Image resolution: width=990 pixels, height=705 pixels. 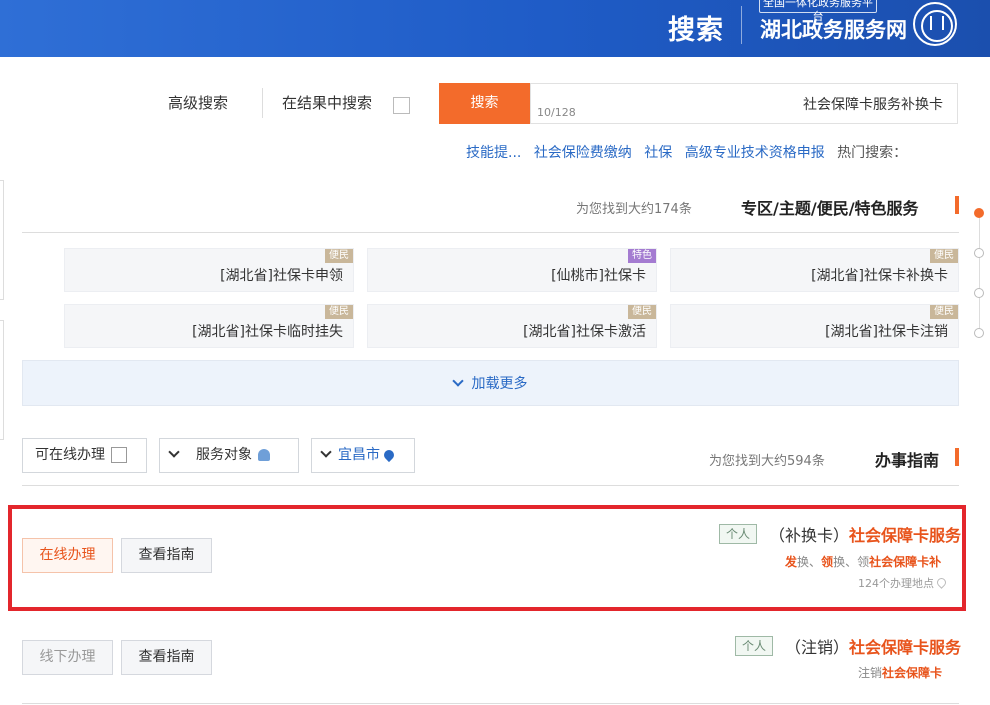 What do you see at coordinates (896, 583) in the screenshot?
I see `location-count: 124个办理地点` at bounding box center [896, 583].